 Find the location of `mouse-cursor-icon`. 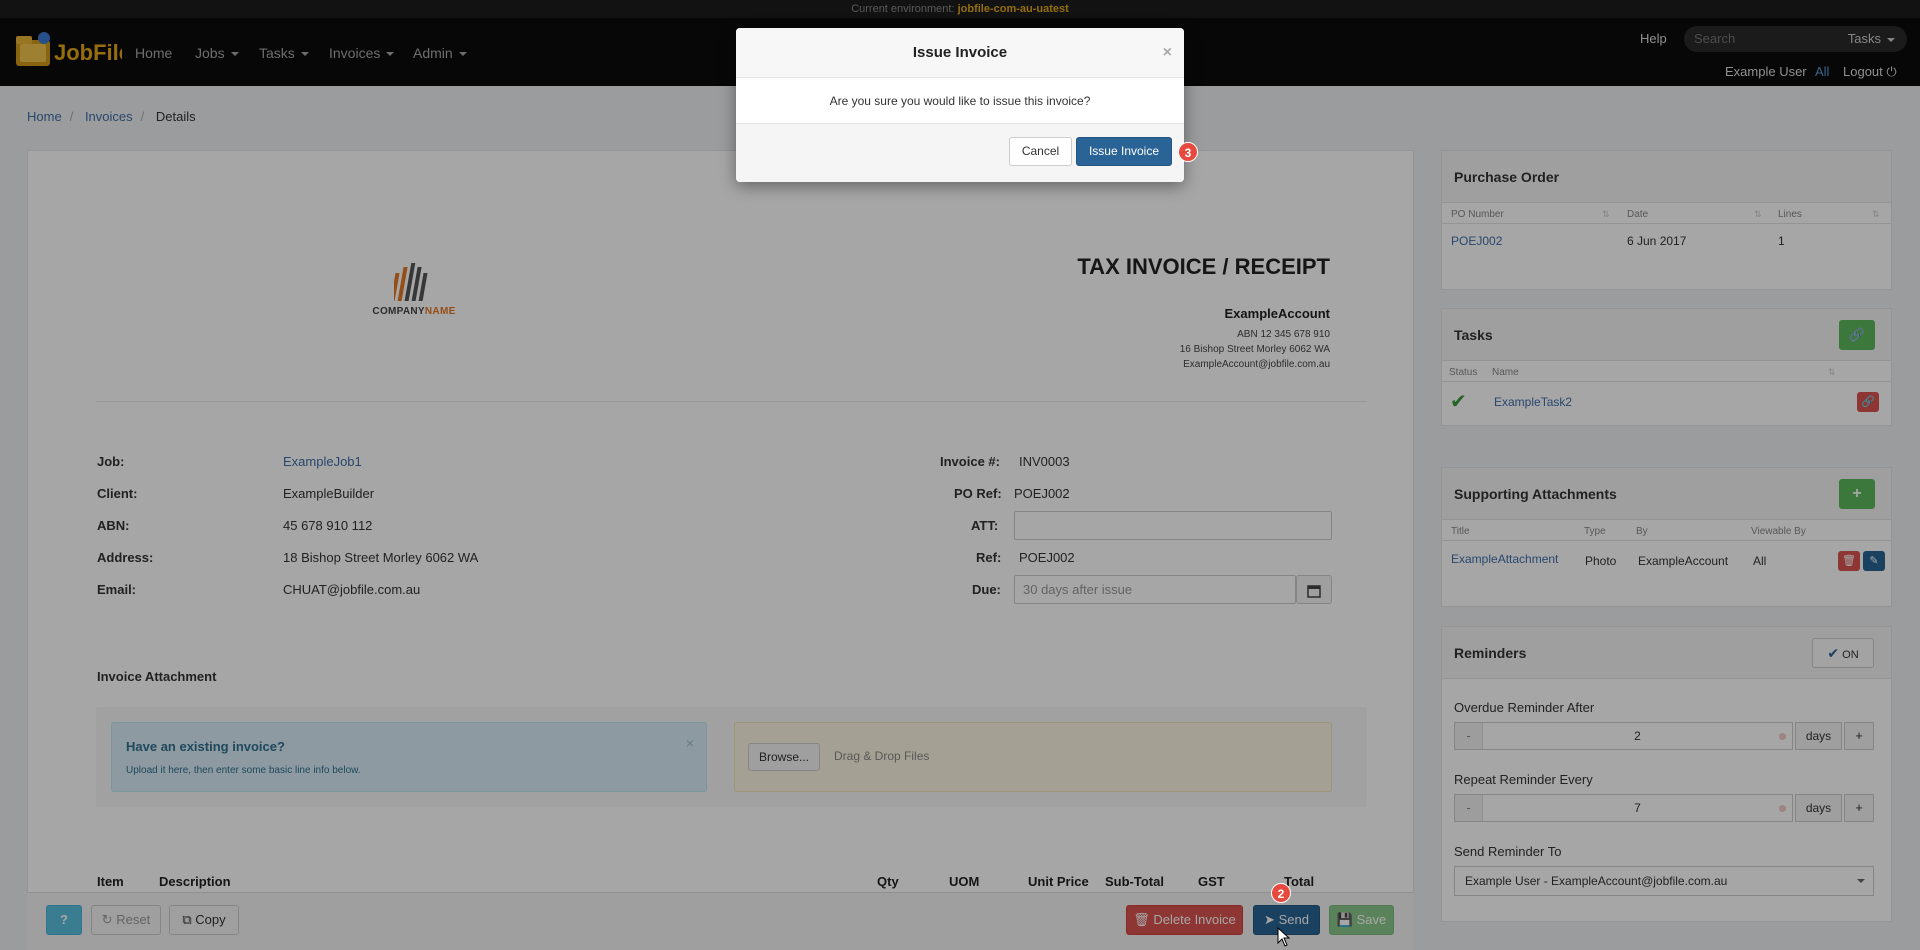

mouse-cursor-icon is located at coordinates (1284, 937).